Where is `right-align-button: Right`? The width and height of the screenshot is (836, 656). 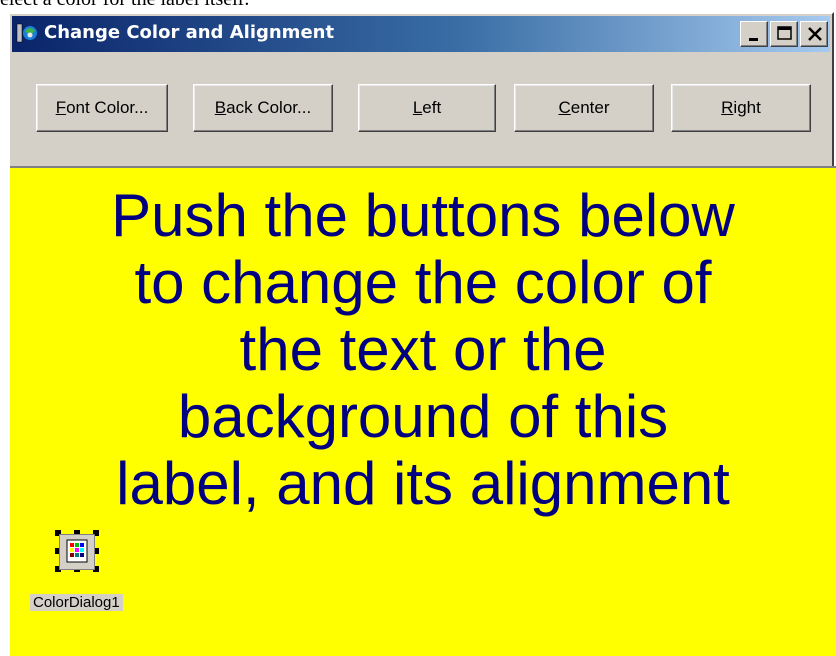
right-align-button: Right is located at coordinates (741, 108).